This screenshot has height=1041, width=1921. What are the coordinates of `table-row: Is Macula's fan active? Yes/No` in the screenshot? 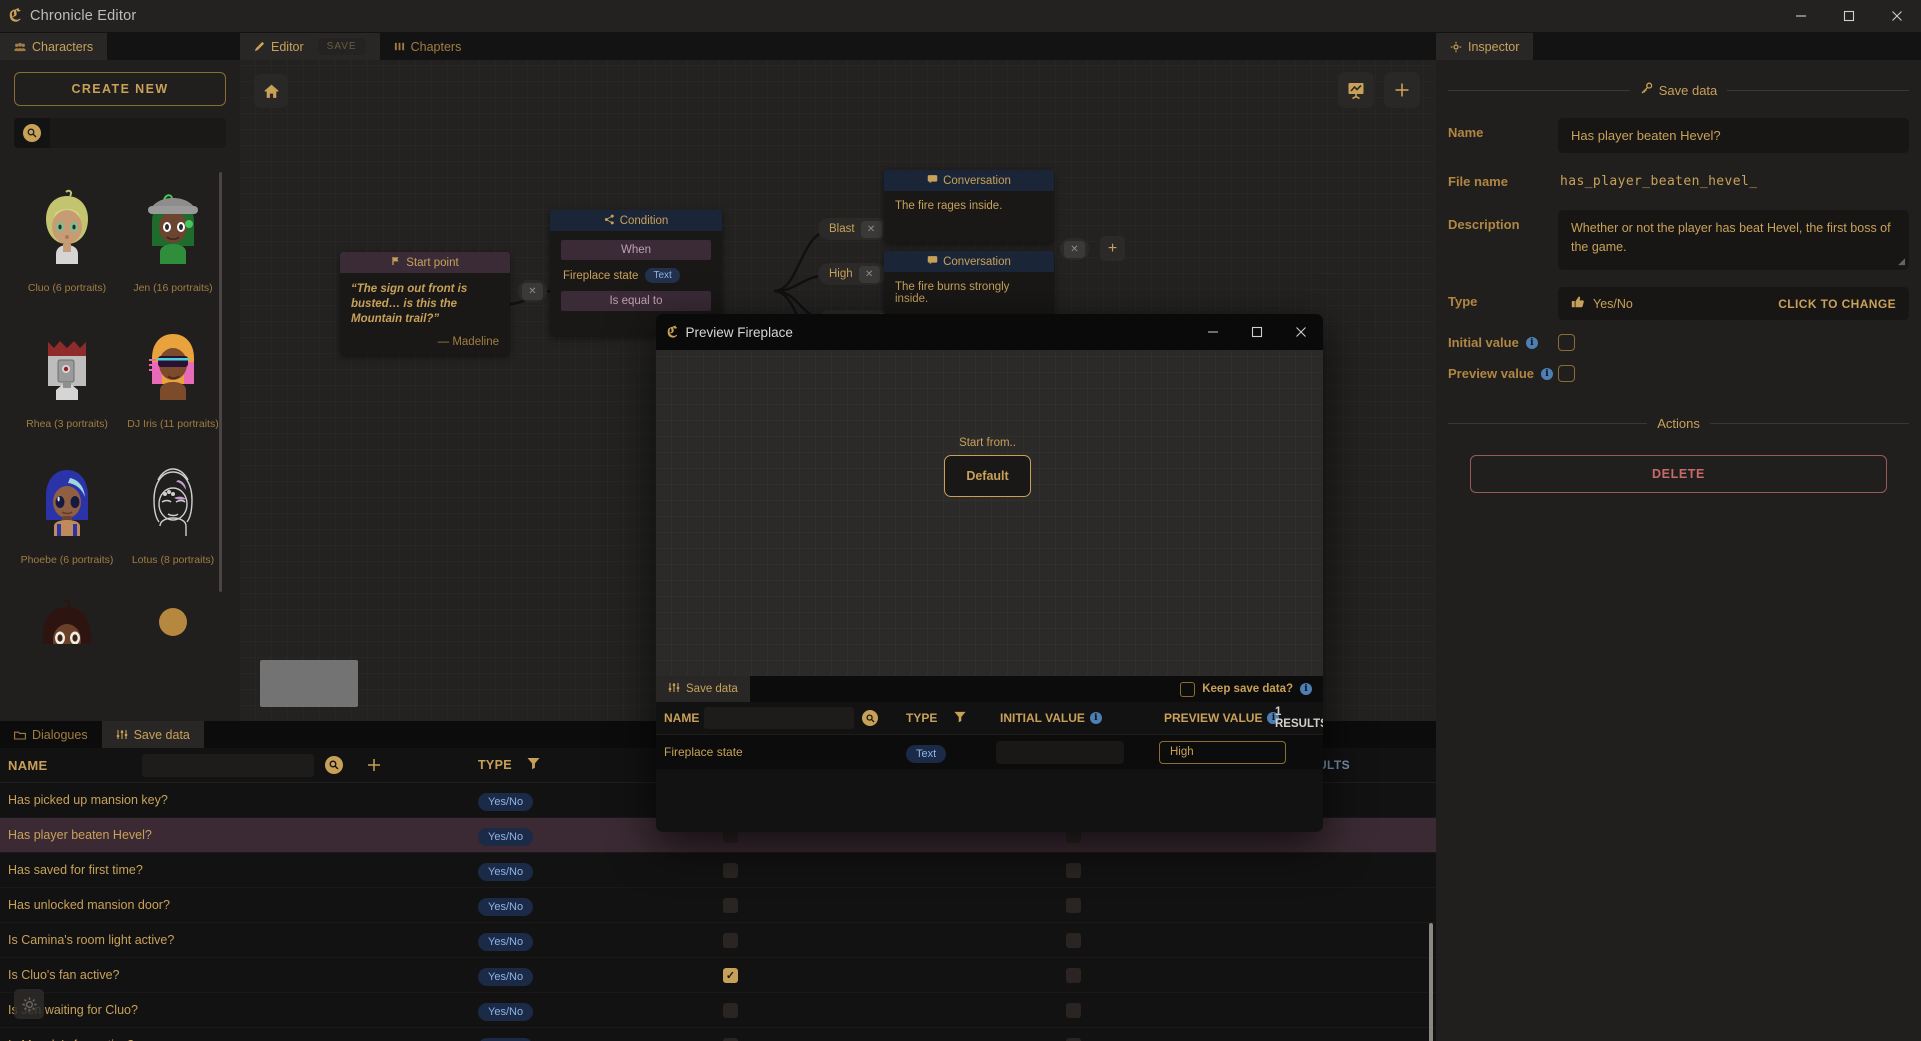 It's located at (718, 1034).